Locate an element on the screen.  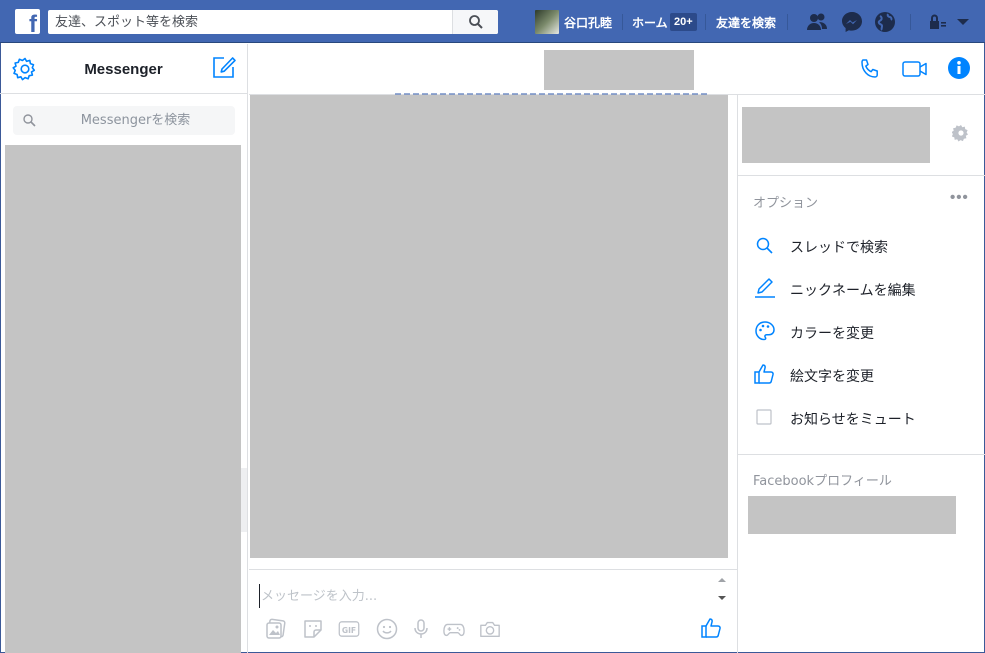
pencil-icon is located at coordinates (765, 288).